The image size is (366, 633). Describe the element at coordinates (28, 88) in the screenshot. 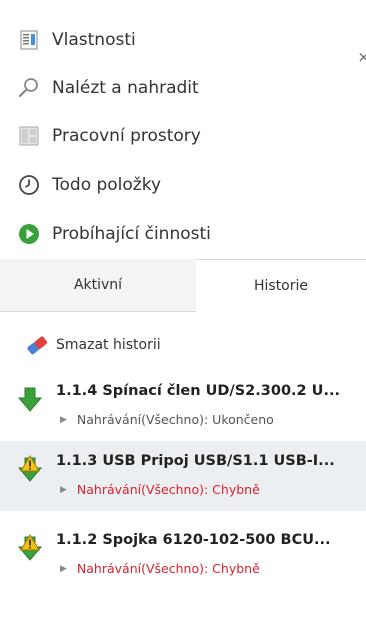

I see `search-icon` at that location.